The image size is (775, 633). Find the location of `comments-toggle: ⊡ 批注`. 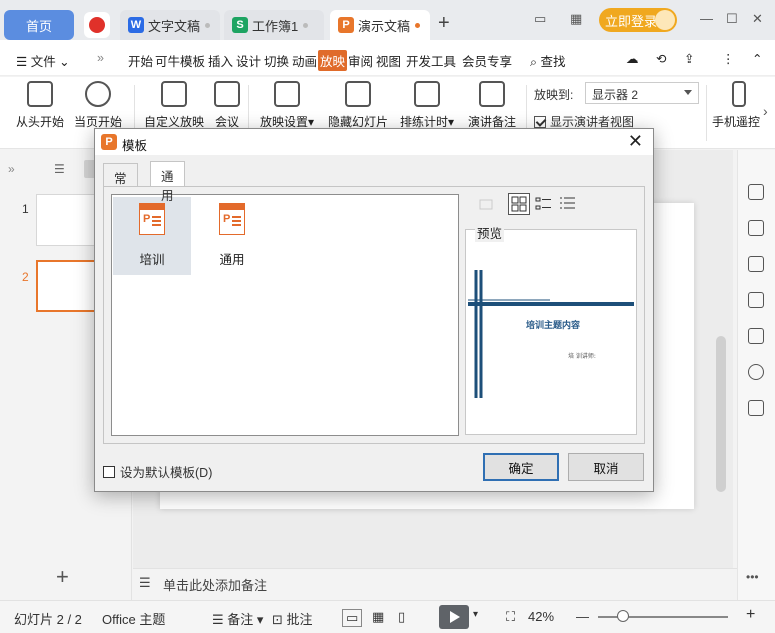

comments-toggle: ⊡ 批注 is located at coordinates (292, 618).